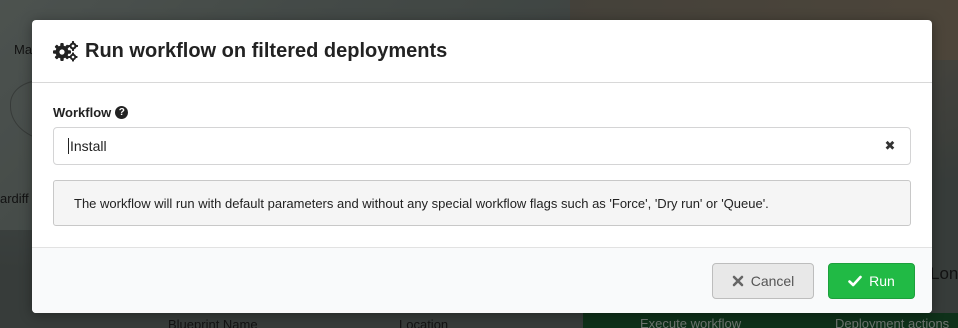 This screenshot has width=958, height=328. I want to click on cogs-icon, so click(65, 51).